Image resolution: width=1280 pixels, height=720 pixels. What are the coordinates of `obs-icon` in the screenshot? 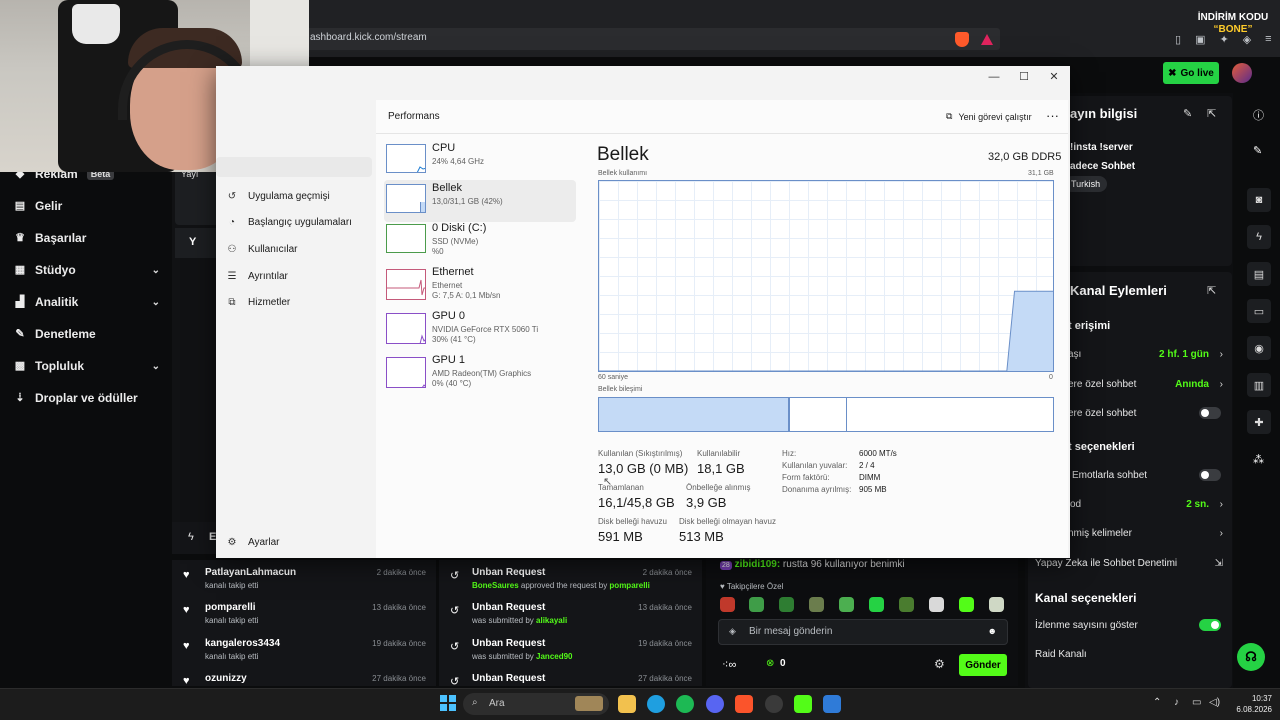 It's located at (774, 704).